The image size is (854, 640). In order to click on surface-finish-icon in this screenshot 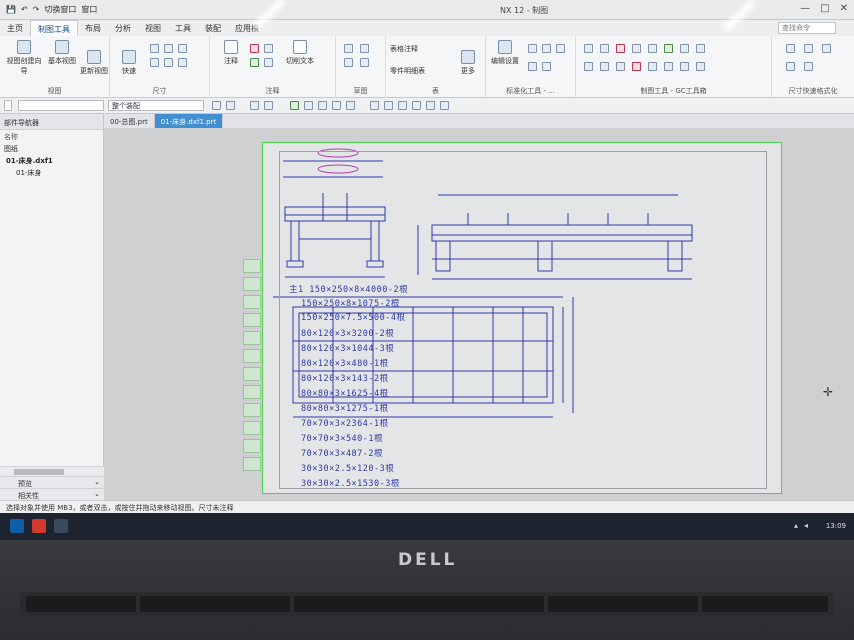, I will do `click(254, 62)`.